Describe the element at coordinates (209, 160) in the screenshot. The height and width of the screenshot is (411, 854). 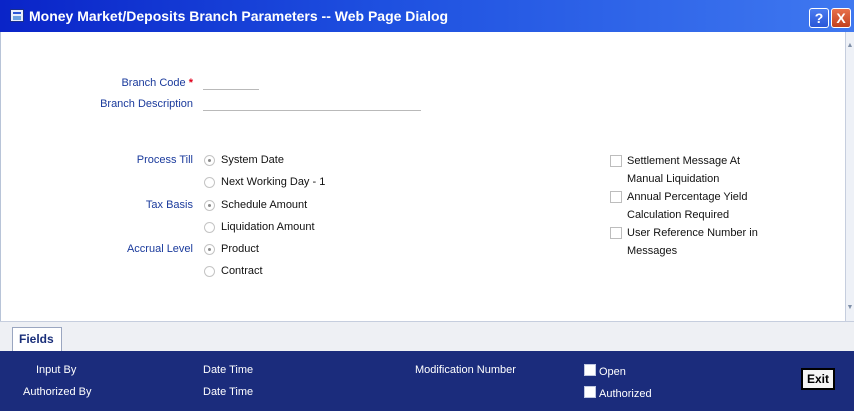
I see `radio-system-date` at that location.